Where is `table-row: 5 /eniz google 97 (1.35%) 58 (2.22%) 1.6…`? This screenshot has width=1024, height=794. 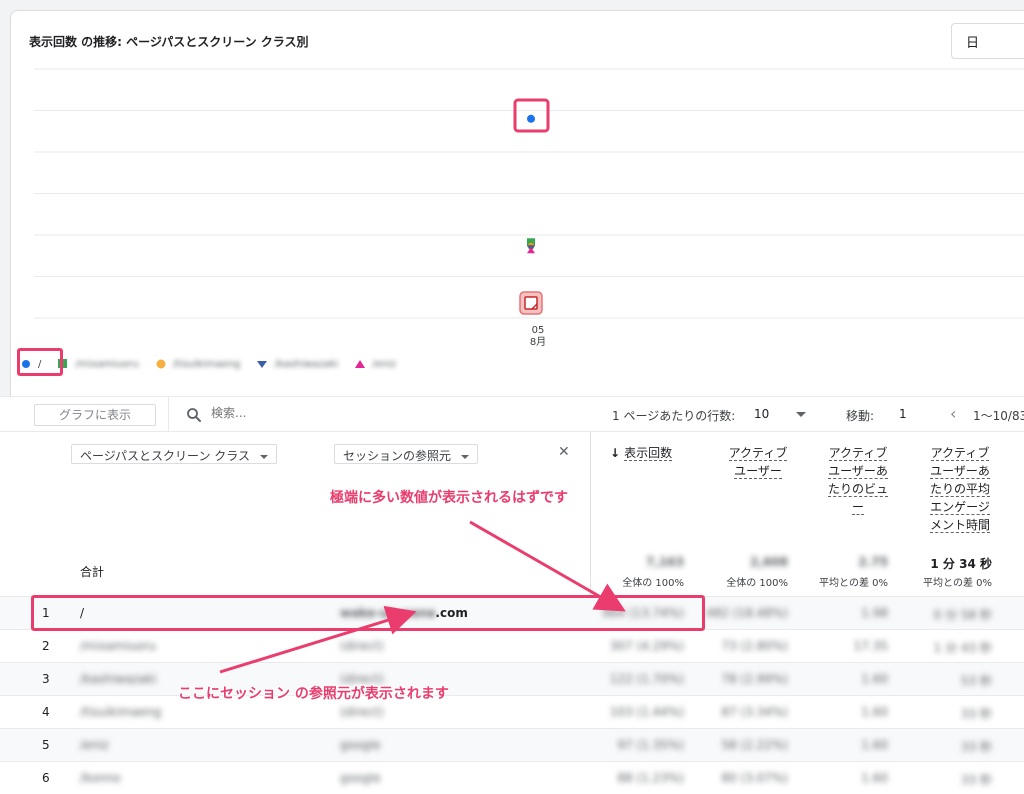
table-row: 5 /eniz google 97 (1.35%) 58 (2.22%) 1.6… is located at coordinates (512, 744).